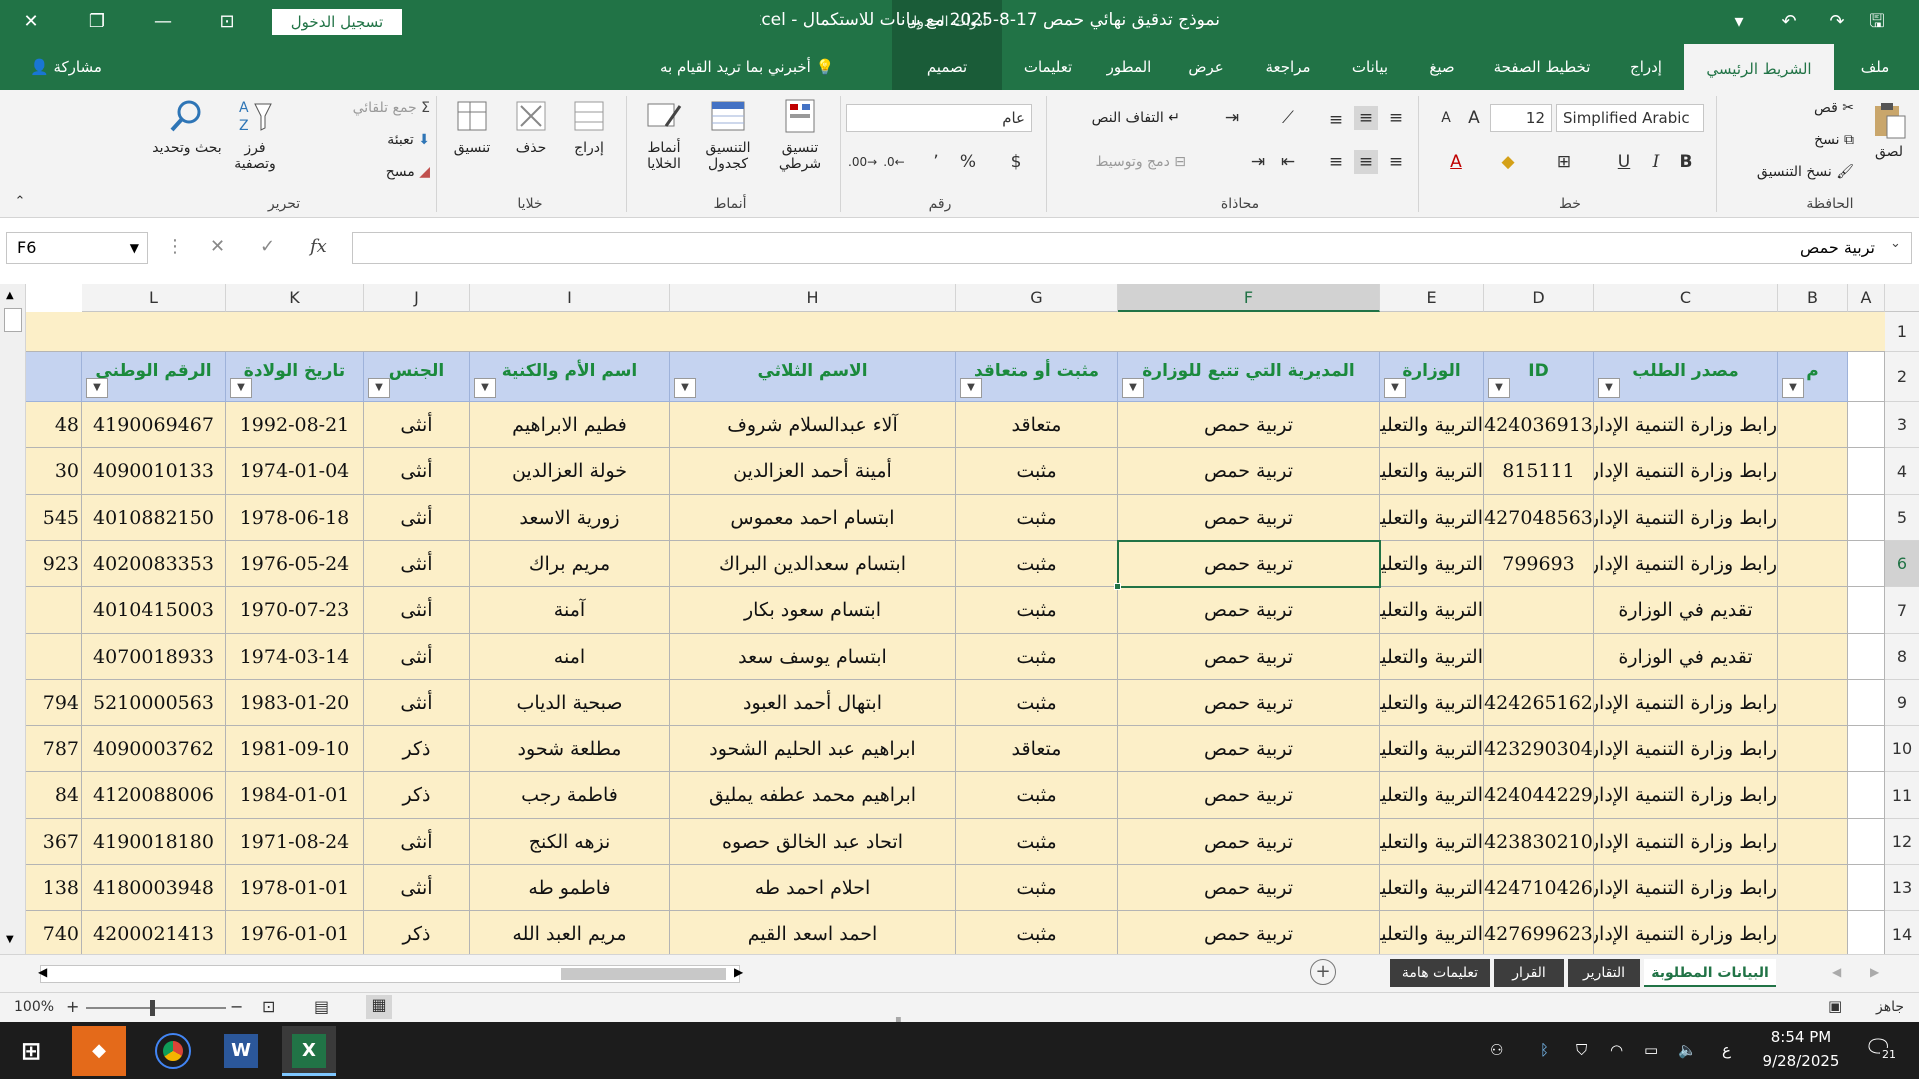 The image size is (1919, 1079). Describe the element at coordinates (1539, 749) in the screenshot. I see `table-cell-d: 423290304` at that location.